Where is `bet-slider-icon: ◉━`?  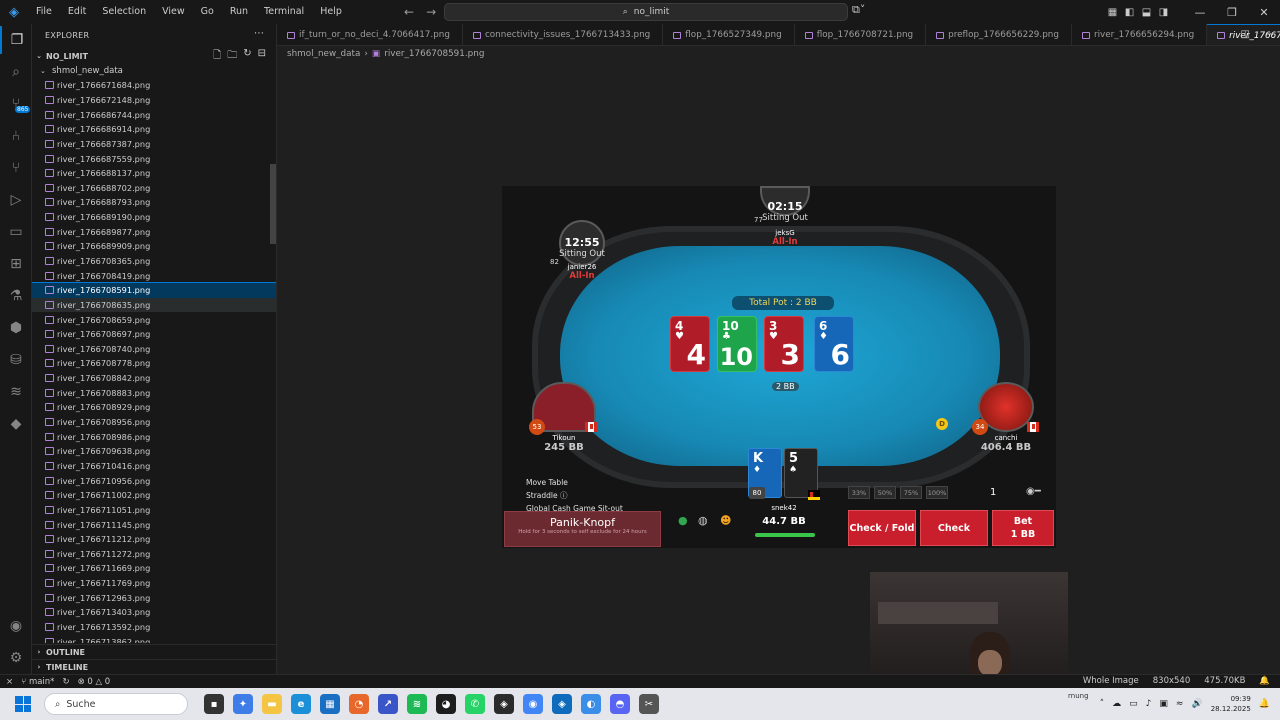
bet-slider-icon: ◉━ is located at coordinates (1040, 491).